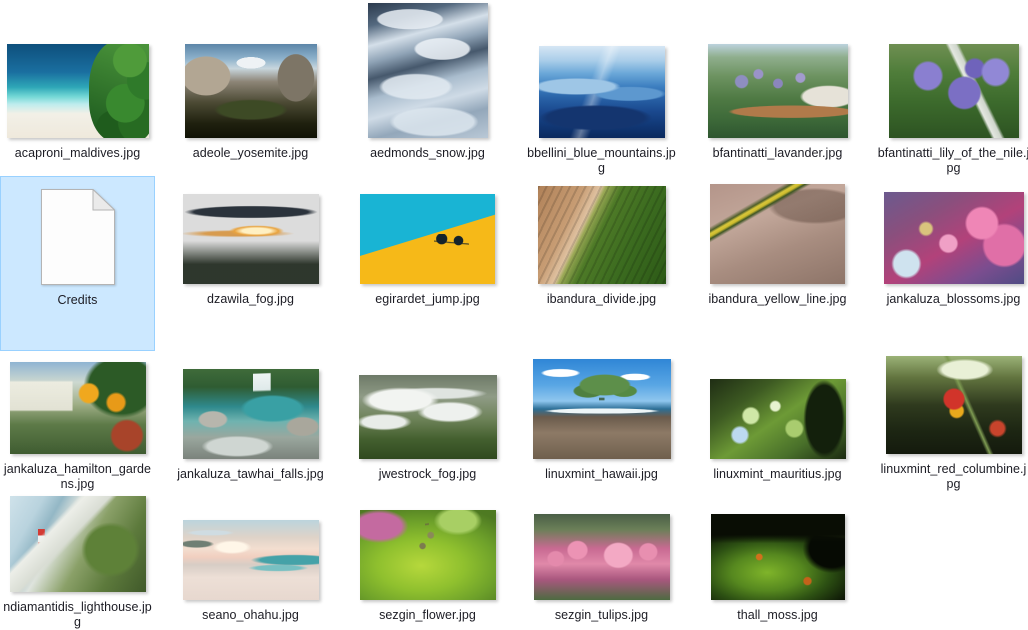 The height and width of the screenshot is (630, 1028). What do you see at coordinates (953, 161) in the screenshot?
I see `file-name-label: bfantinatti_lily_of_the_nile.jpg` at bounding box center [953, 161].